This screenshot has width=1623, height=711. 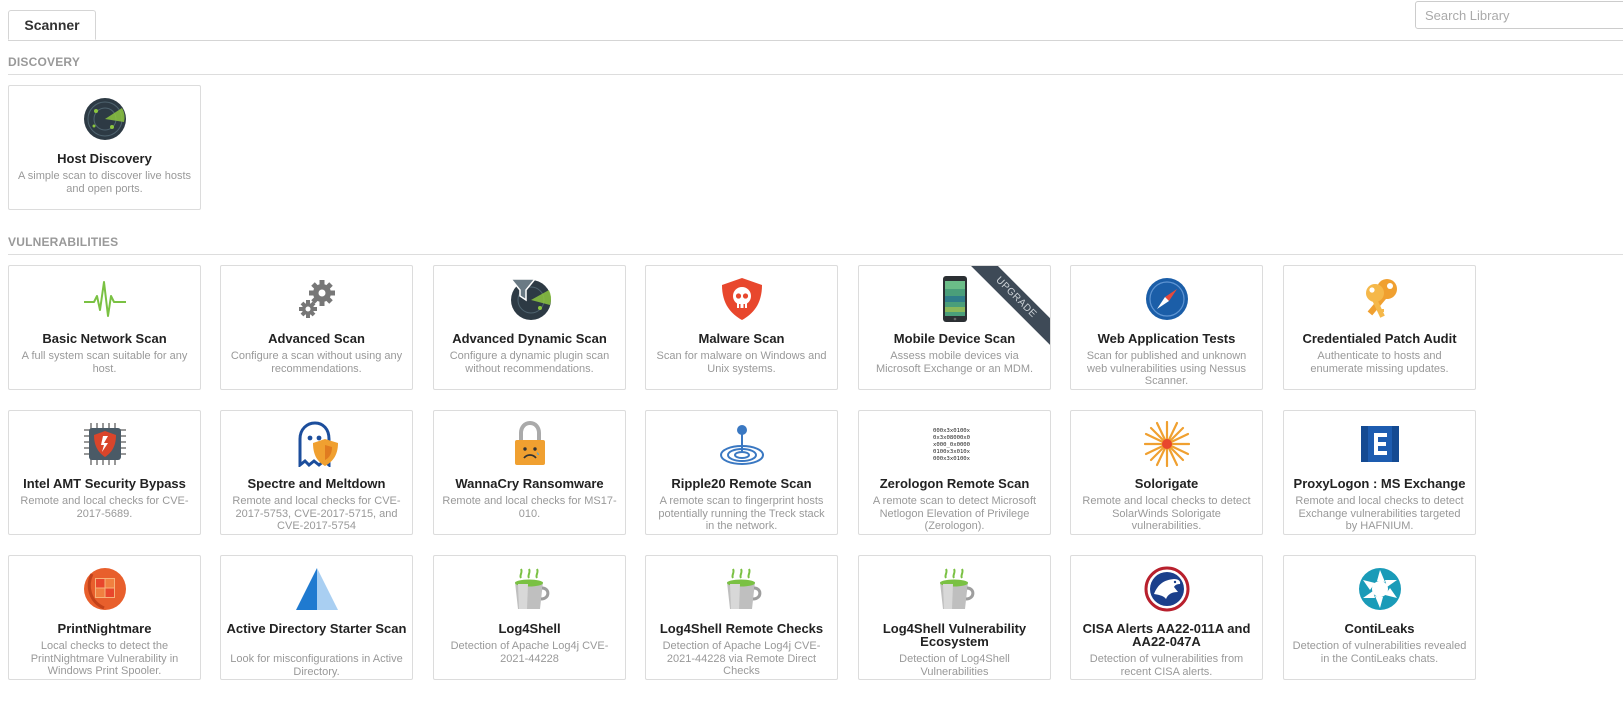 I want to click on tab-divider, so click(x=815, y=40).